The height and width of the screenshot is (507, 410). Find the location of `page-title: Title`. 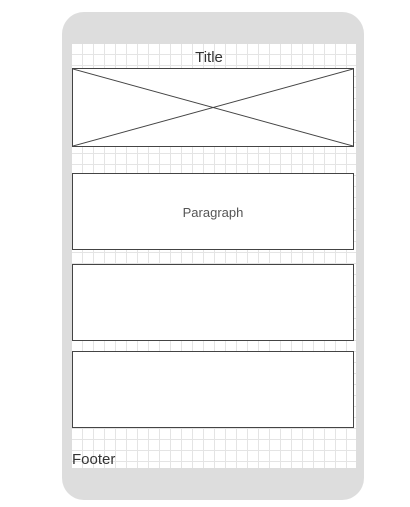

page-title: Title is located at coordinates (209, 57).